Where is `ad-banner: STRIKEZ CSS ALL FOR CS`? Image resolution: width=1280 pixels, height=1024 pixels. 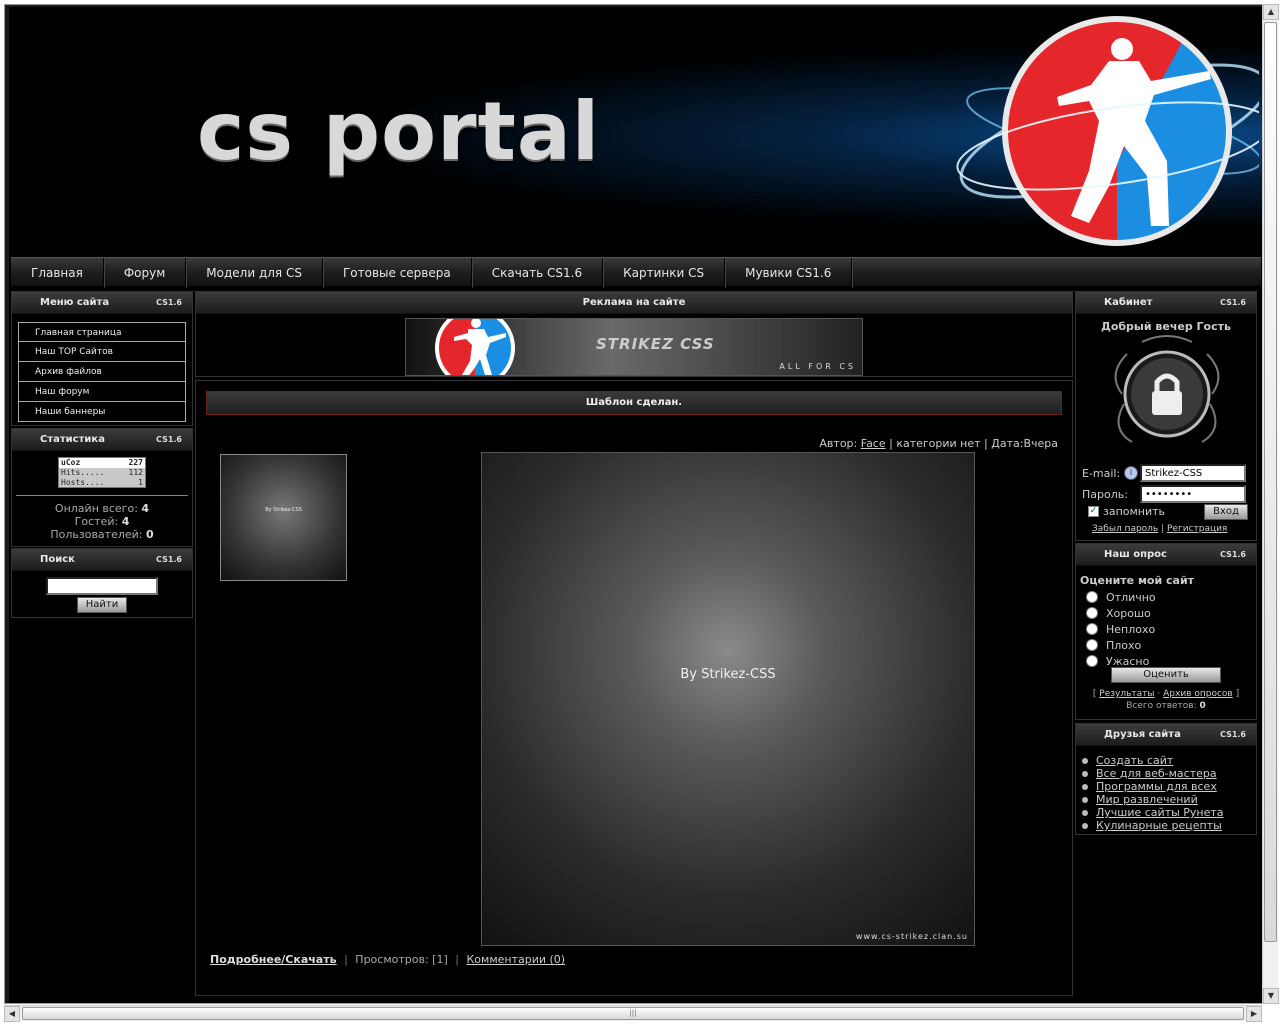 ad-banner: STRIKEZ CSS ALL FOR CS is located at coordinates (634, 347).